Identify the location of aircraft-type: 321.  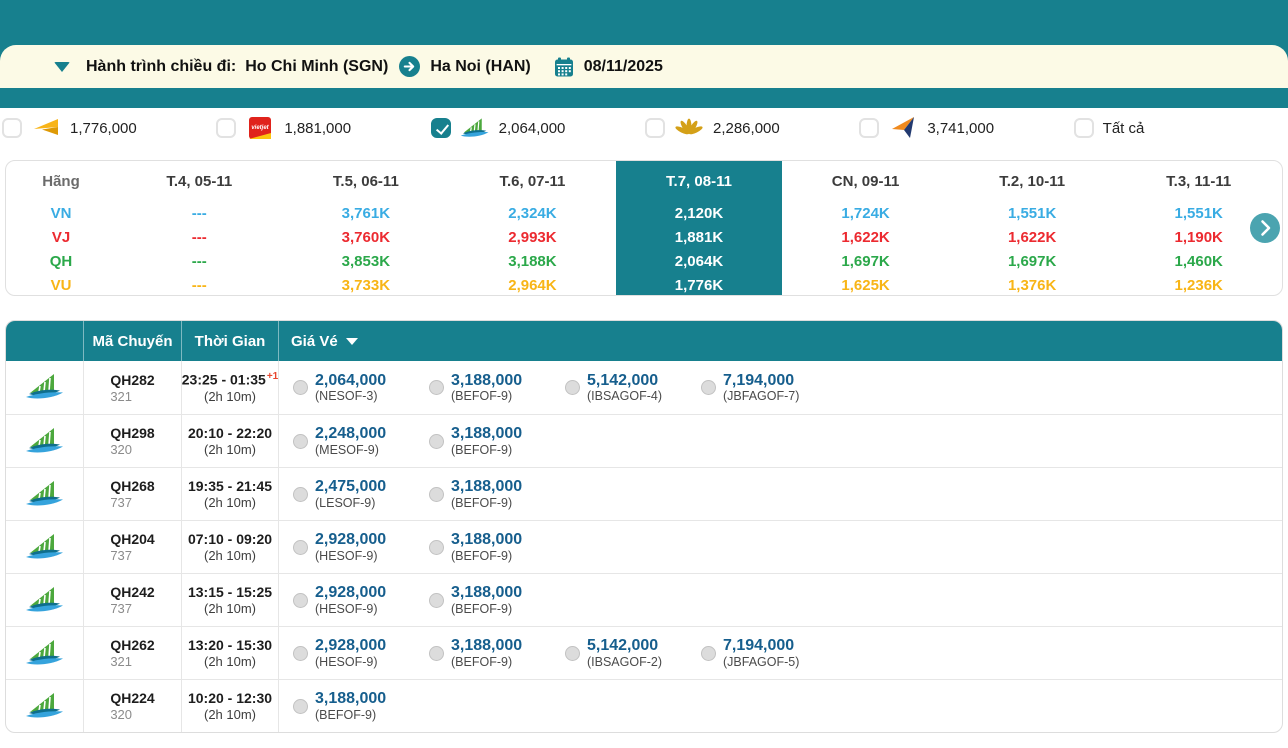
(121, 661).